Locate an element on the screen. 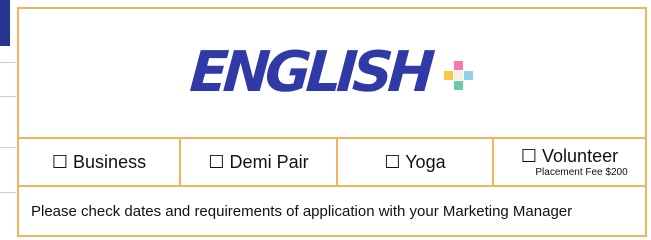  option-business-label: ☐ Business is located at coordinates (99, 162).